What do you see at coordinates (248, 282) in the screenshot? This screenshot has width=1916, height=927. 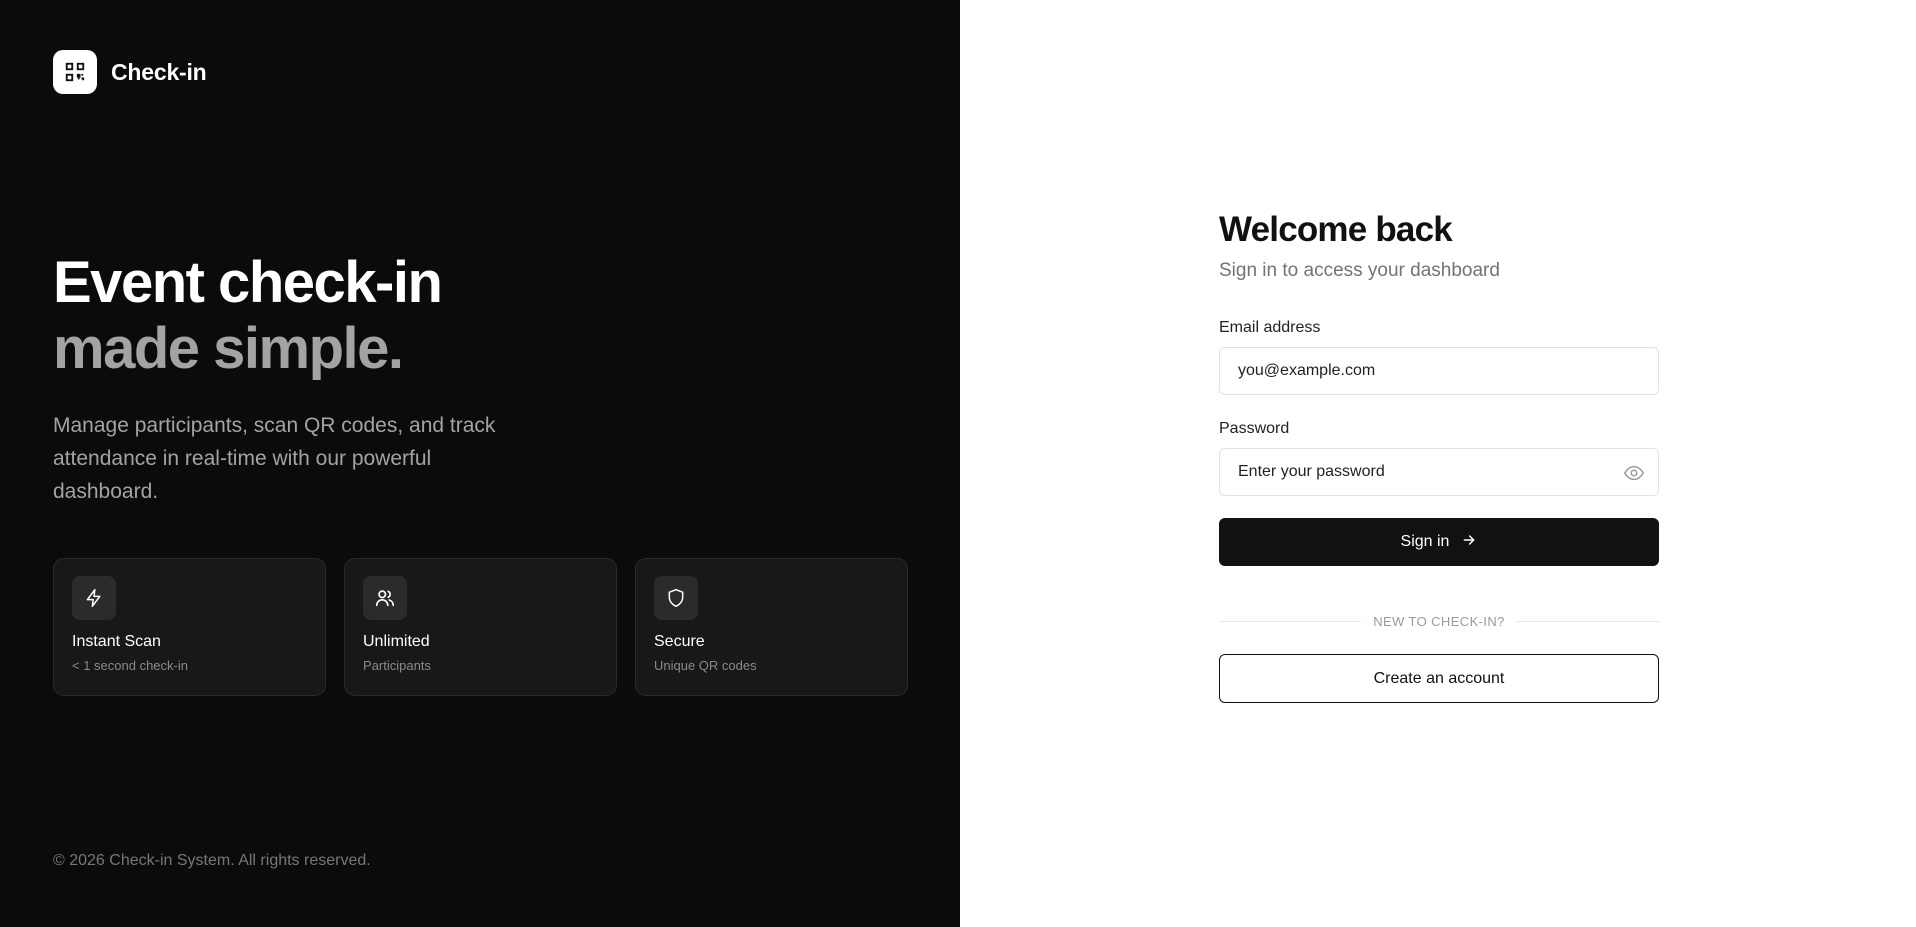 I see `hero-line-1: Event check-in` at bounding box center [248, 282].